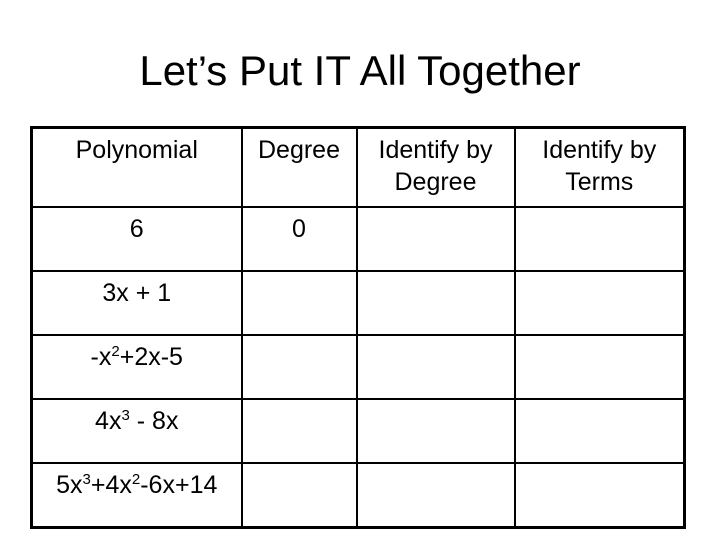 This screenshot has height=540, width=720. What do you see at coordinates (136, 431) in the screenshot?
I see `cell-polynomial: 4x3 - 8x` at bounding box center [136, 431].